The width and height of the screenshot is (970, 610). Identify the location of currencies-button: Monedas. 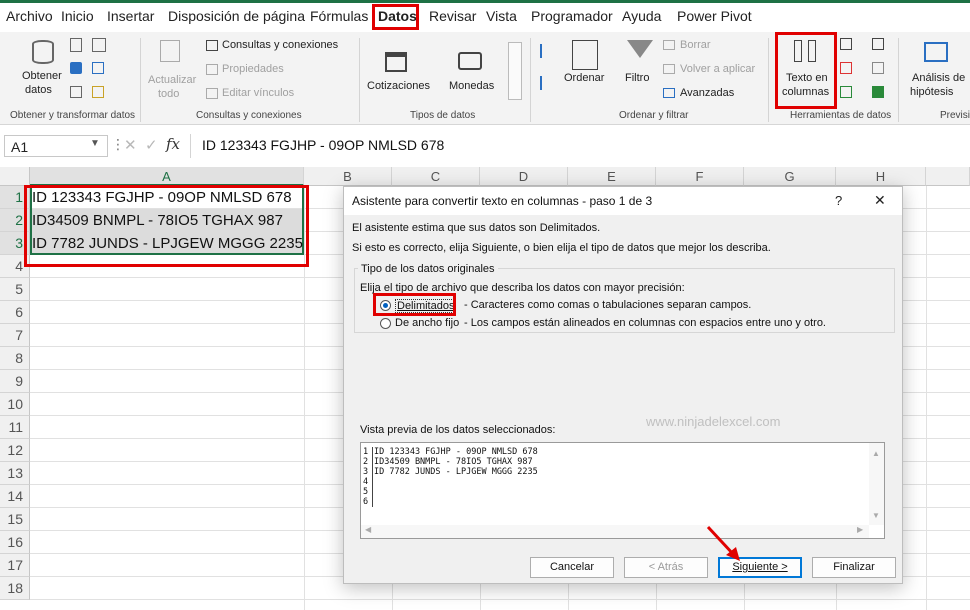
(471, 86).